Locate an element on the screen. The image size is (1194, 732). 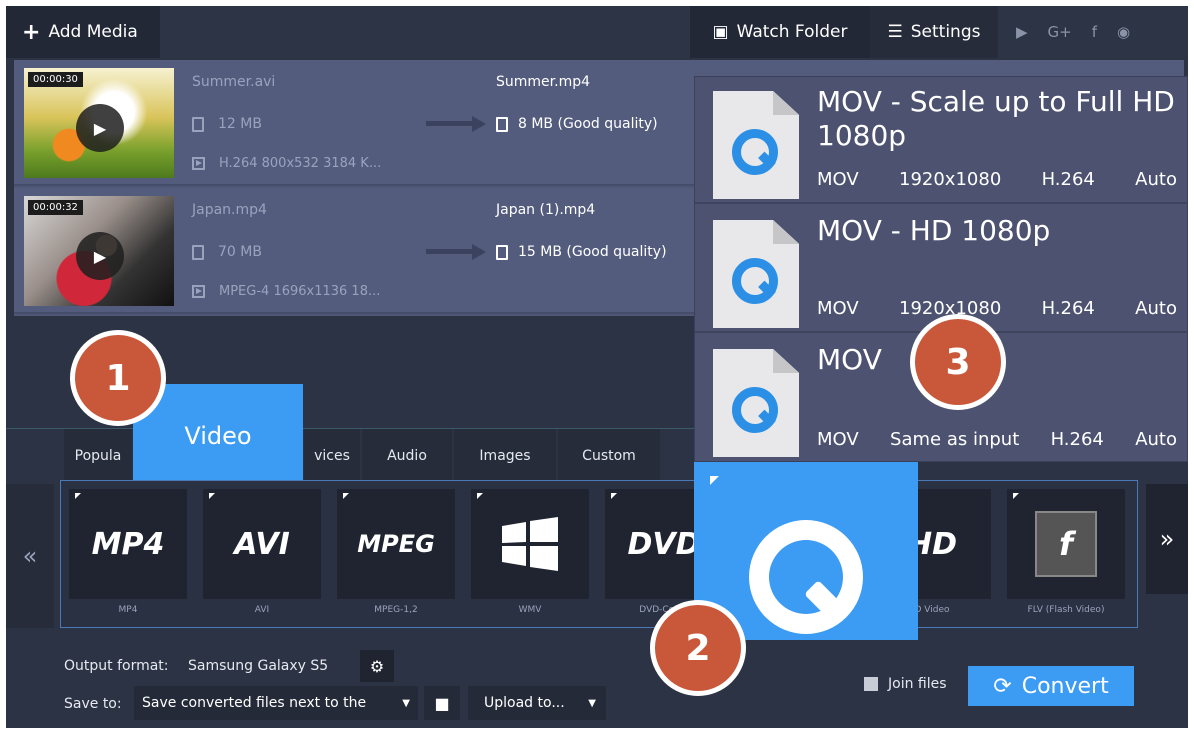
prev-formats-button: « is located at coordinates (30, 556).